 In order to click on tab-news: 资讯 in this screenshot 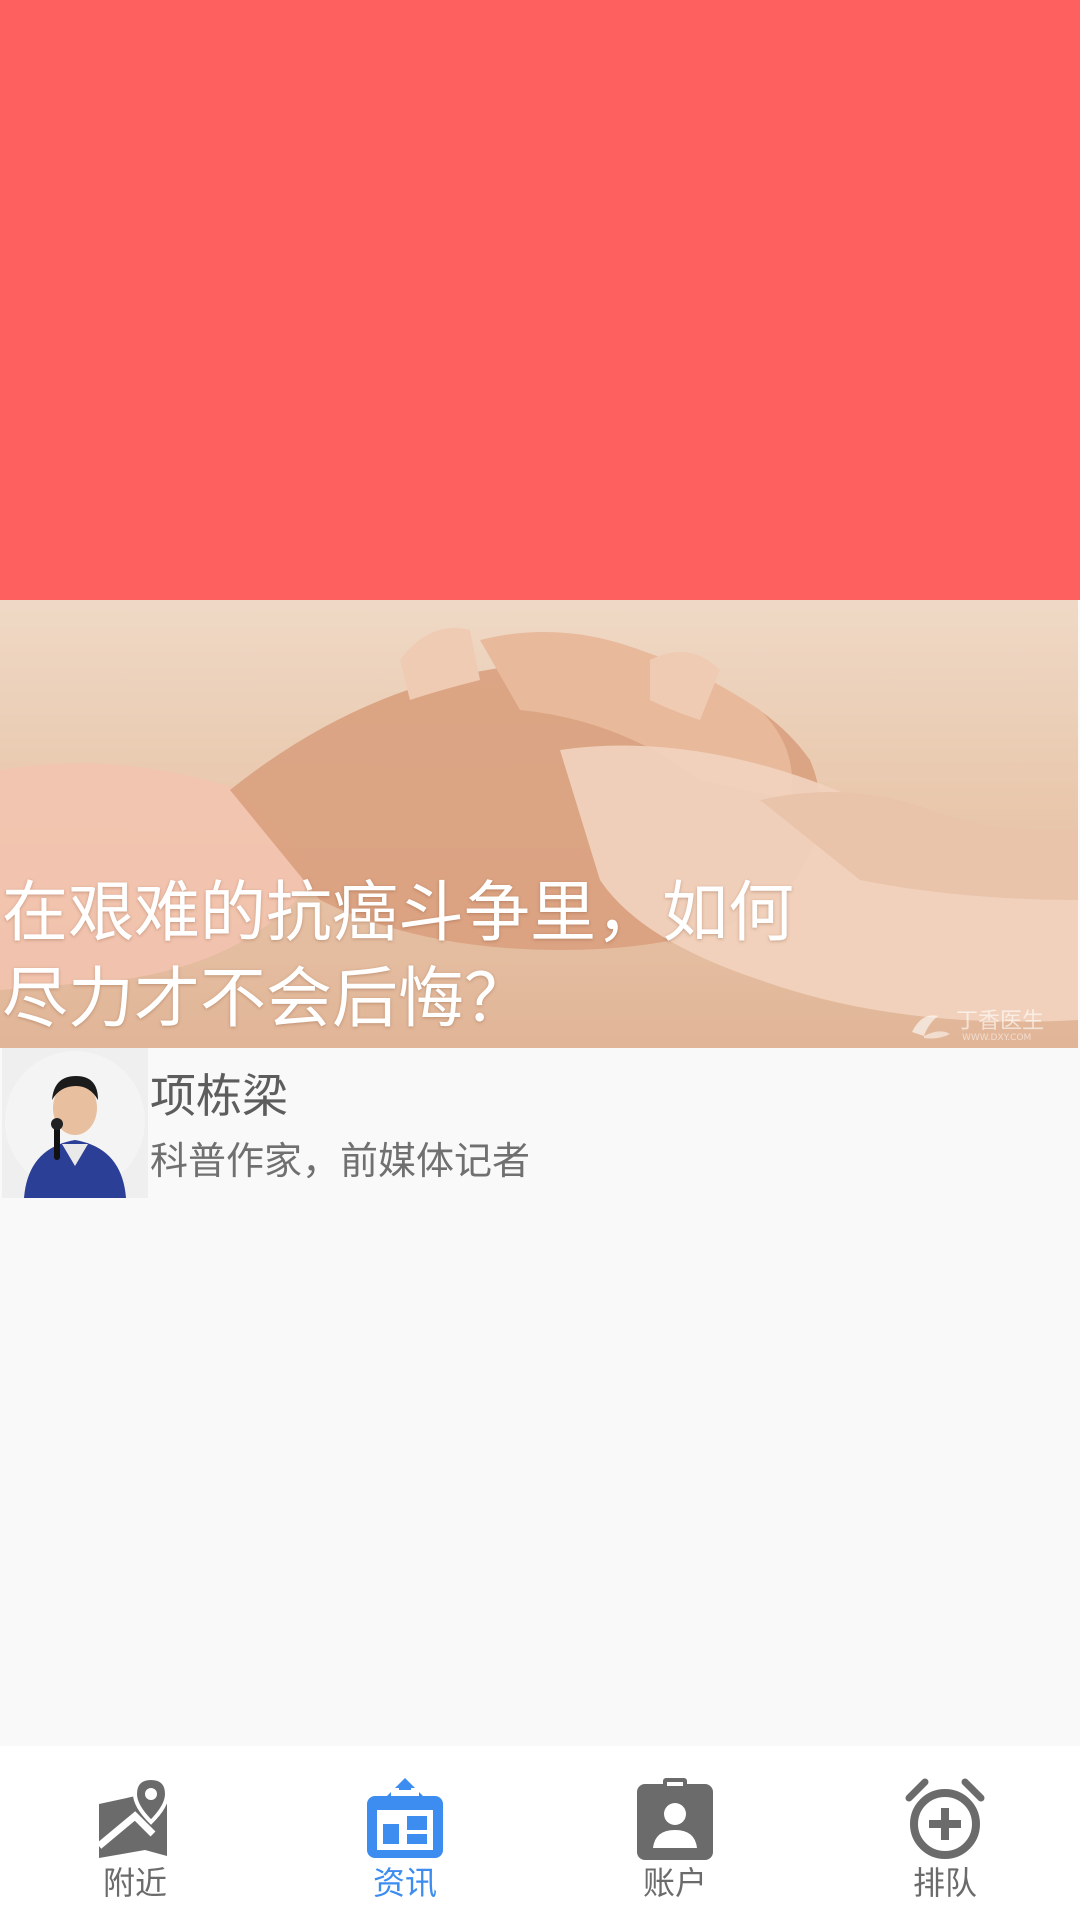, I will do `click(405, 1833)`.